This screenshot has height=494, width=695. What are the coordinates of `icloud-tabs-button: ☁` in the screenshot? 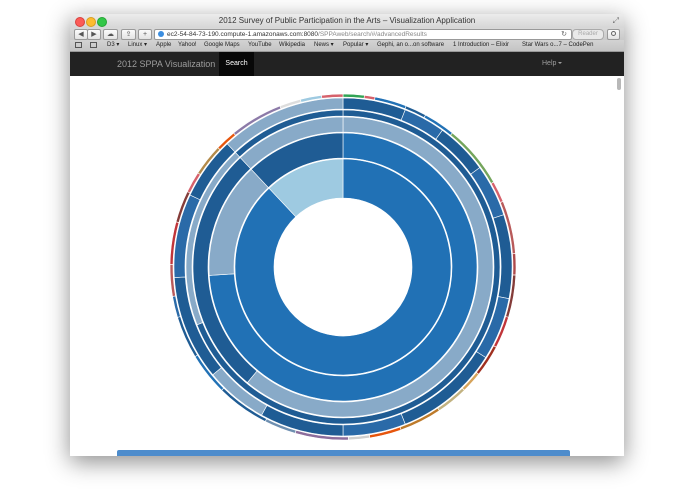 It's located at (110, 34).